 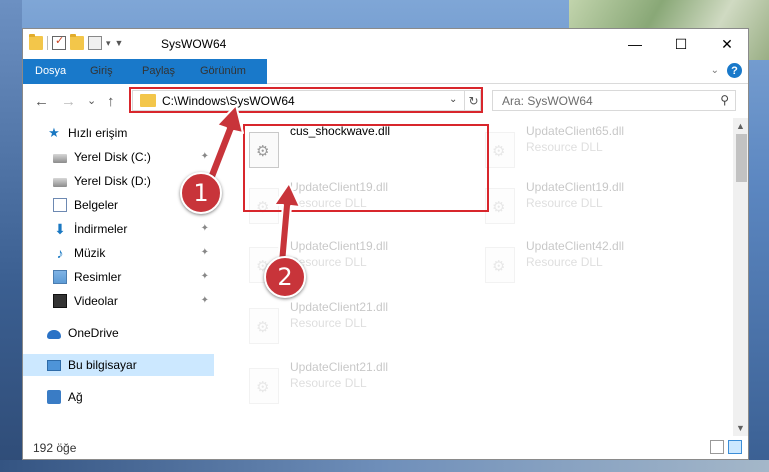 I want to click on new-folder-icon, so click(x=77, y=42).